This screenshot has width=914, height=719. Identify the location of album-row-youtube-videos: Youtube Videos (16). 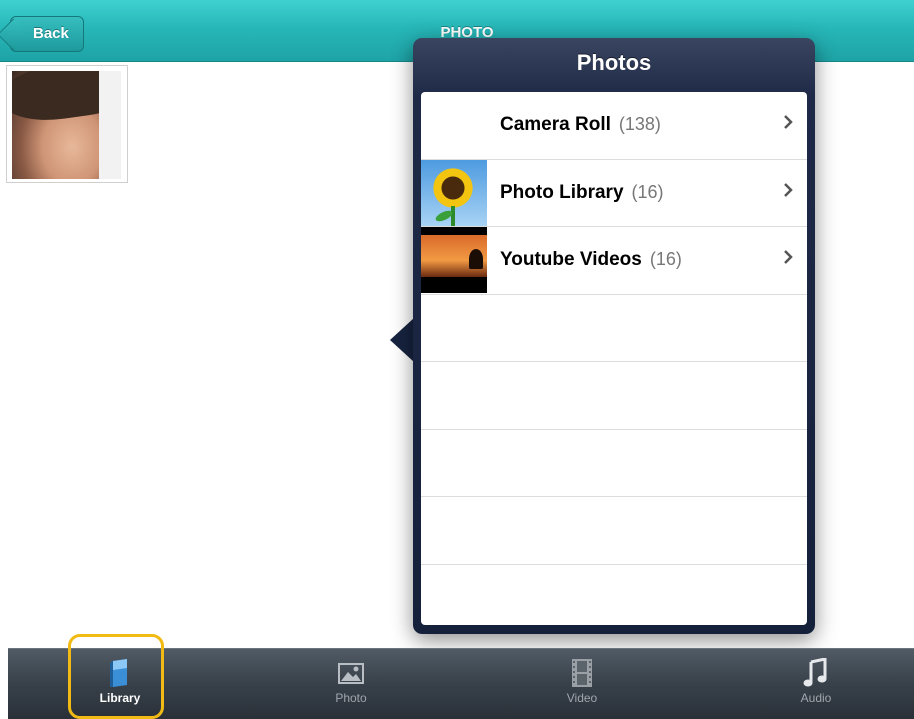
(614, 261).